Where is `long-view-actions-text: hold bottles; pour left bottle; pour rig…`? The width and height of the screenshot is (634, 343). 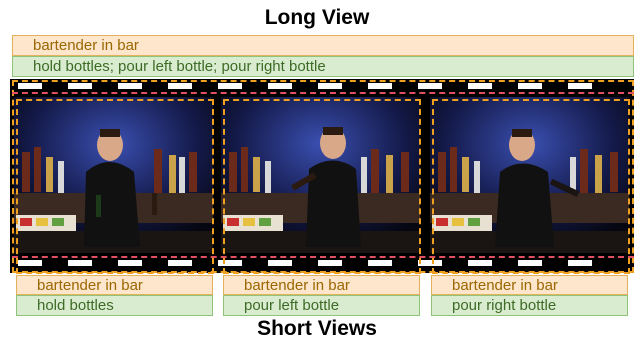
long-view-actions-text: hold bottles; pour left bottle; pour rig… is located at coordinates (179, 66).